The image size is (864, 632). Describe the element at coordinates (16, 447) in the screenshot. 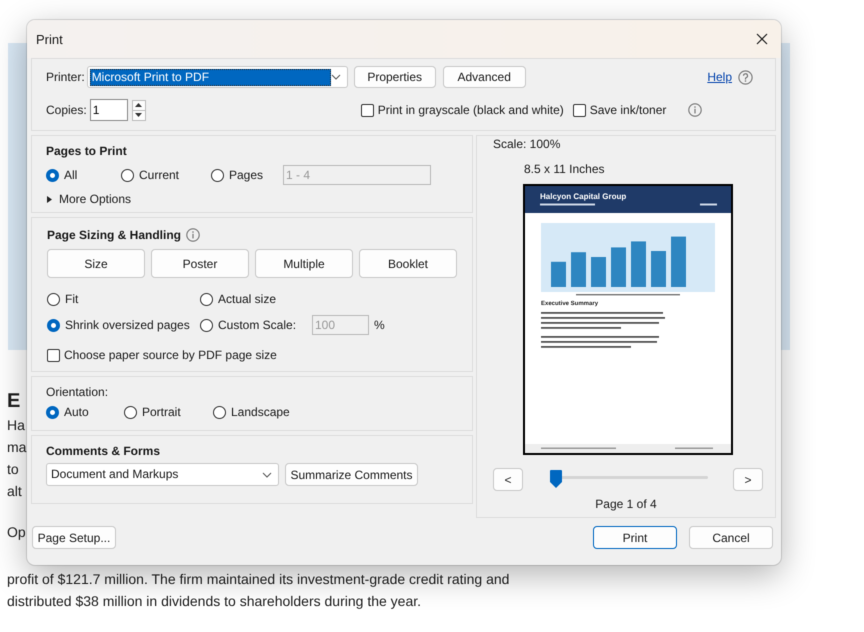

I see `paragraph-text: ma` at that location.